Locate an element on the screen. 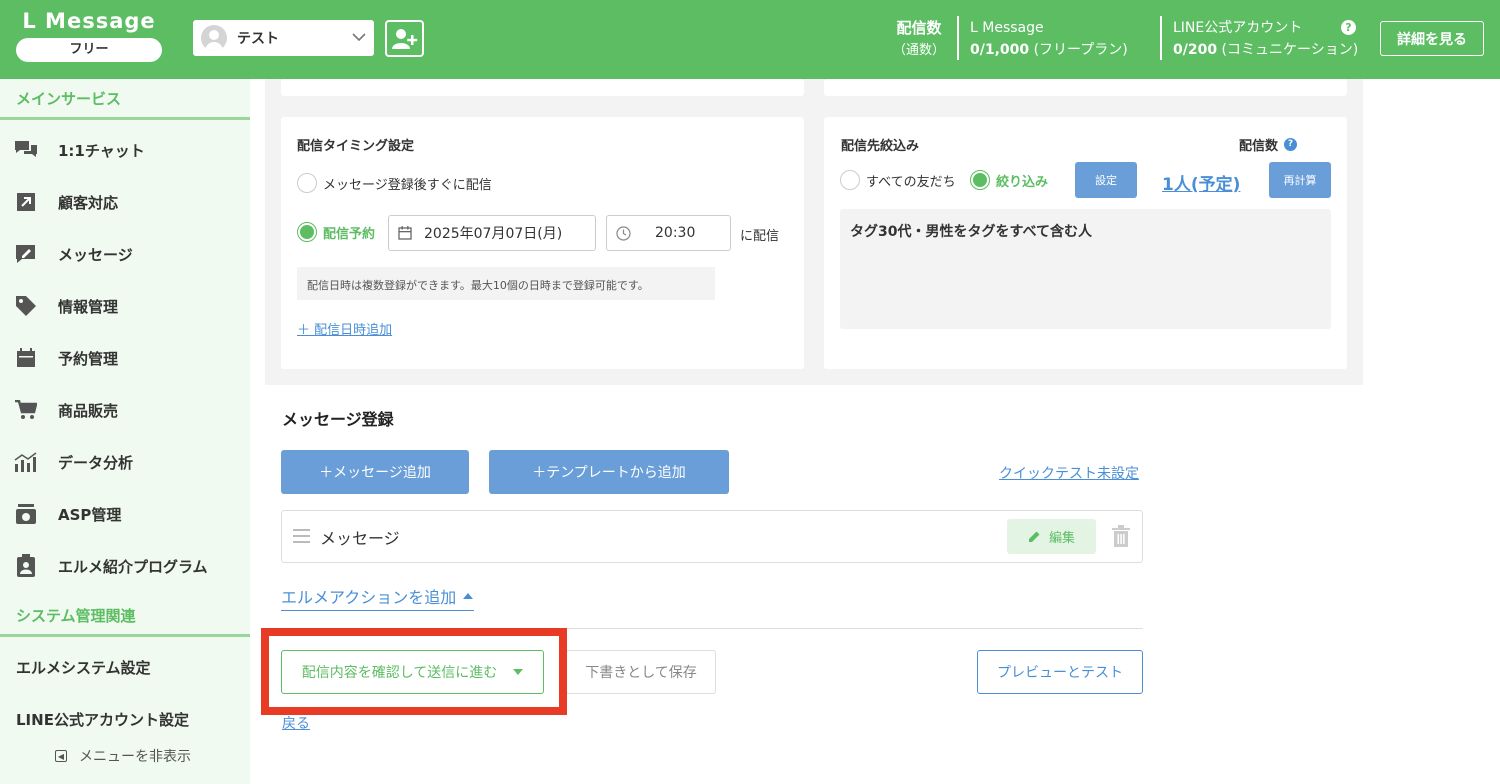 This screenshot has height=784, width=1500. estimated-count-link: 1人(予定) is located at coordinates (1201, 182).